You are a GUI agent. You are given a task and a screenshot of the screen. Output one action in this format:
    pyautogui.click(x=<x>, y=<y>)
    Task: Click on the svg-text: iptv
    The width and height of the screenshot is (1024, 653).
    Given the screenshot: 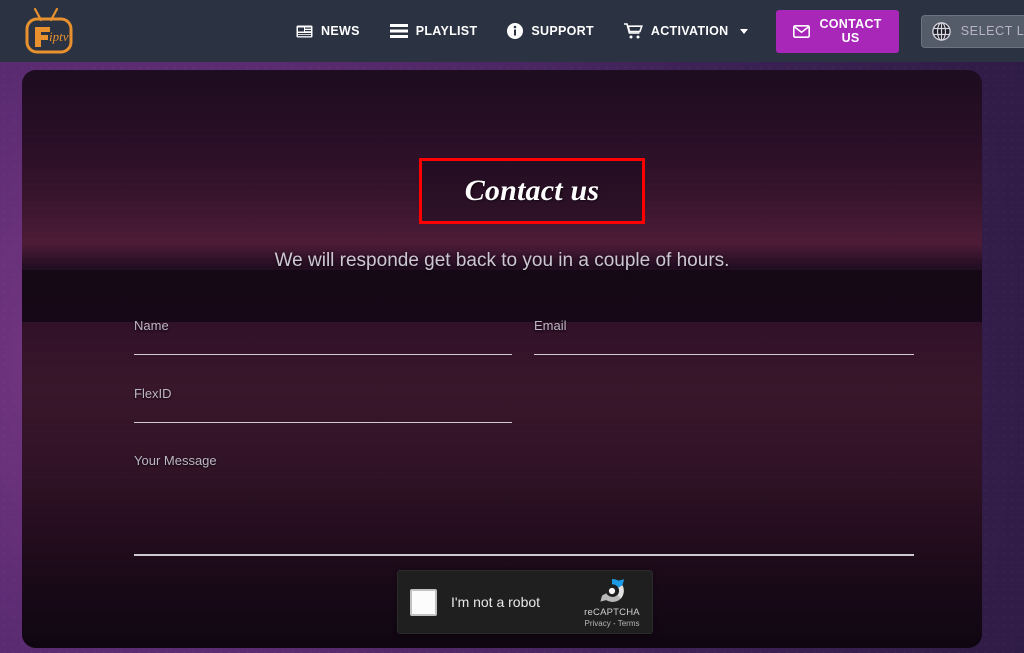 What is the action you would take?
    pyautogui.click(x=59, y=36)
    